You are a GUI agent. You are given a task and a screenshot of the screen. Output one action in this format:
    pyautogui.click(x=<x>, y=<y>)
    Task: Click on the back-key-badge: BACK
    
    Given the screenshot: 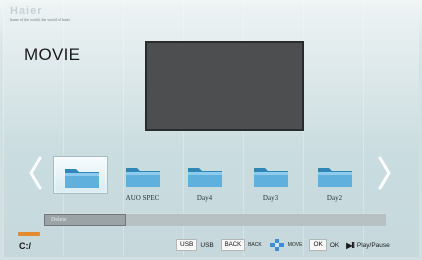 What is the action you would take?
    pyautogui.click(x=233, y=245)
    